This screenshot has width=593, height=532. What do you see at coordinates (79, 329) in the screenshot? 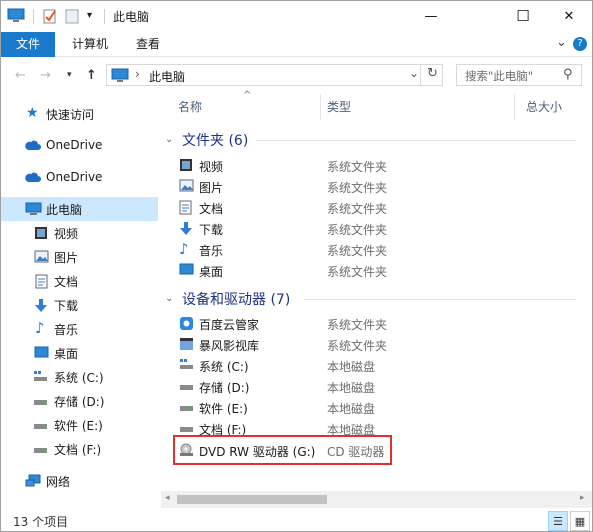
I see `sidebar-item-music: ♪ 音乐` at bounding box center [79, 329].